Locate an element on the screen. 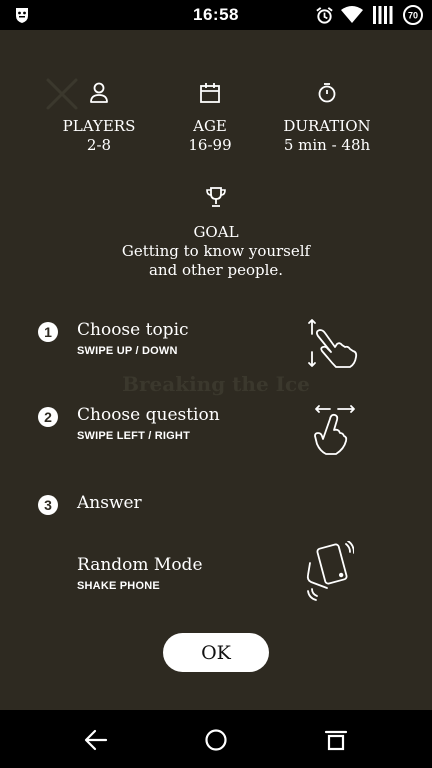 This screenshot has height=768, width=432. step-title: Choose question is located at coordinates (148, 415).